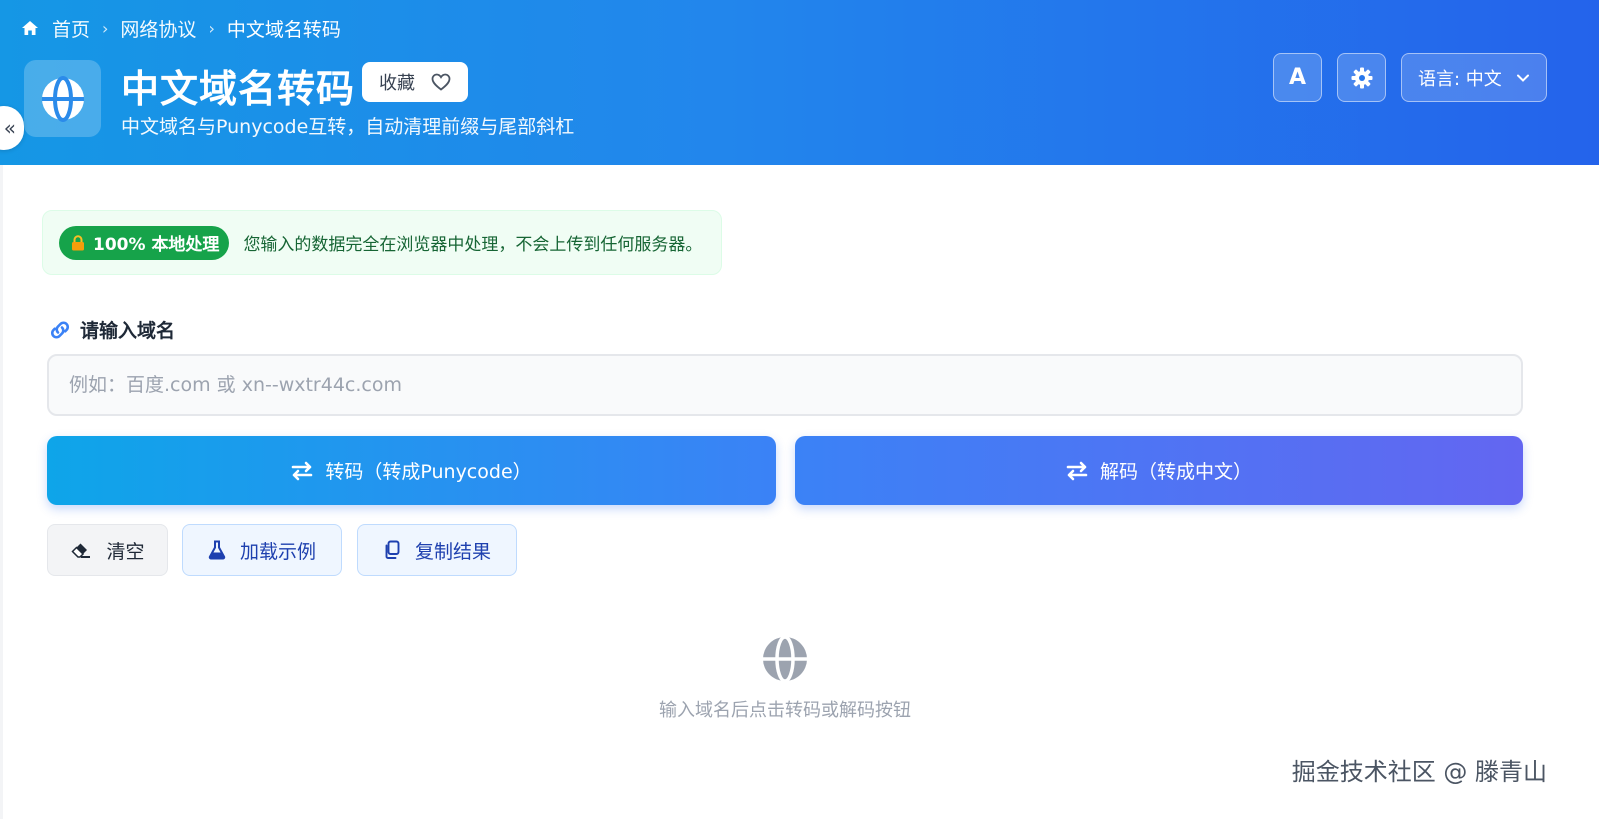 The image size is (1599, 819). Describe the element at coordinates (785, 710) in the screenshot. I see `empty-state-text: 输入域名后点击转码或解码按钮` at that location.